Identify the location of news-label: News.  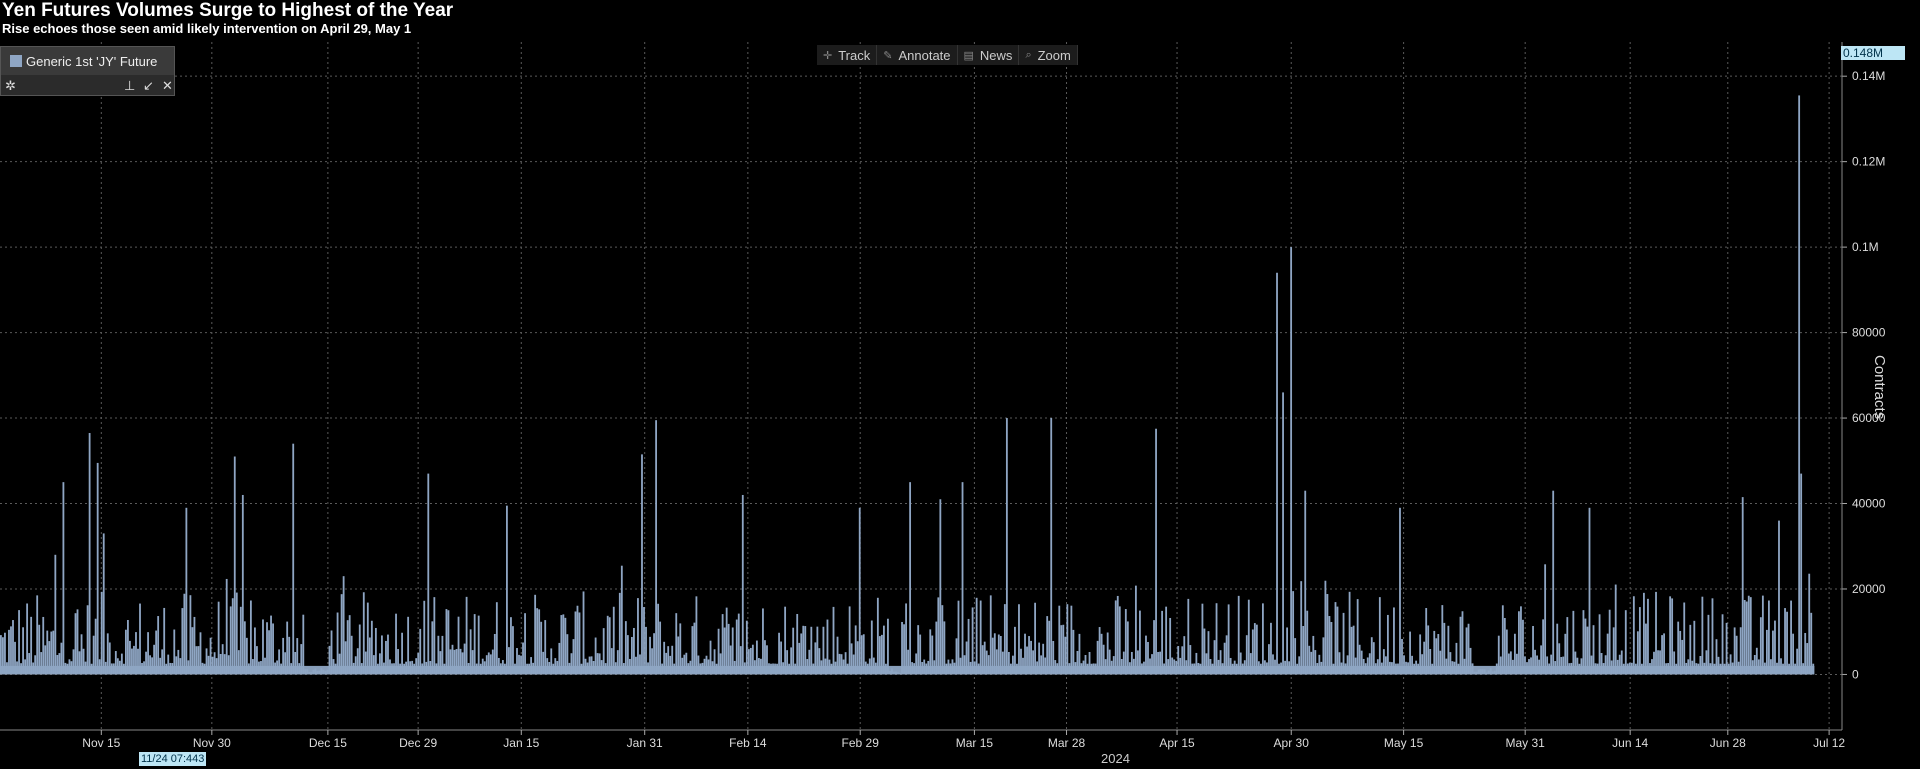
(996, 55).